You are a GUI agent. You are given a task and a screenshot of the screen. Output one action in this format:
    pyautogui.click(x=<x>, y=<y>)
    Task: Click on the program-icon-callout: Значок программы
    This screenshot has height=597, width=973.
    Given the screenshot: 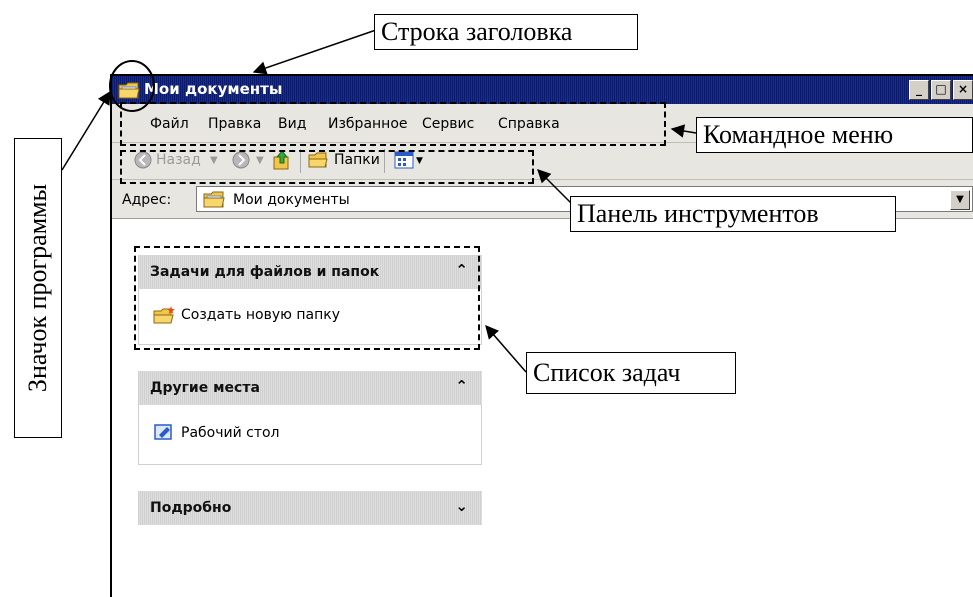 What is the action you would take?
    pyautogui.click(x=38, y=288)
    